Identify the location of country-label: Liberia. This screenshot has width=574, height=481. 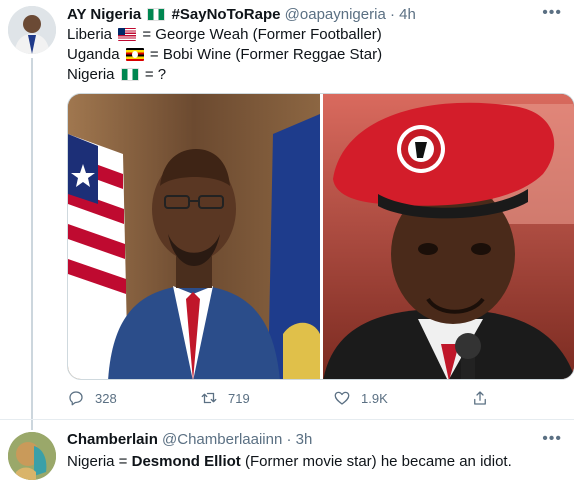
(90, 34).